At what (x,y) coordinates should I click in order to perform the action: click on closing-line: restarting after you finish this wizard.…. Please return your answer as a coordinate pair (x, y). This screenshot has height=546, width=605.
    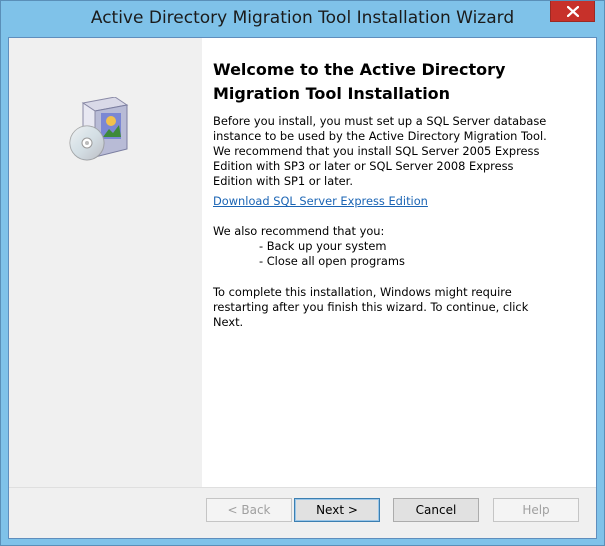
    Looking at the image, I should click on (371, 307).